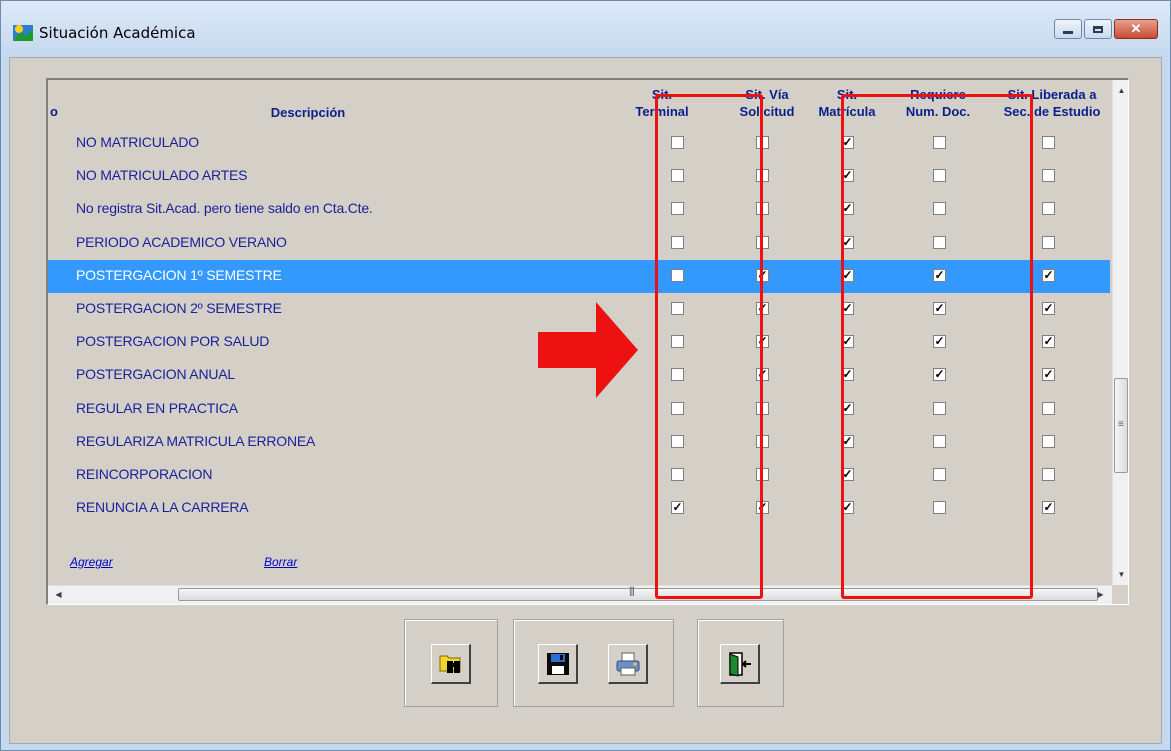 This screenshot has width=1171, height=751. I want to click on exit-button, so click(740, 664).